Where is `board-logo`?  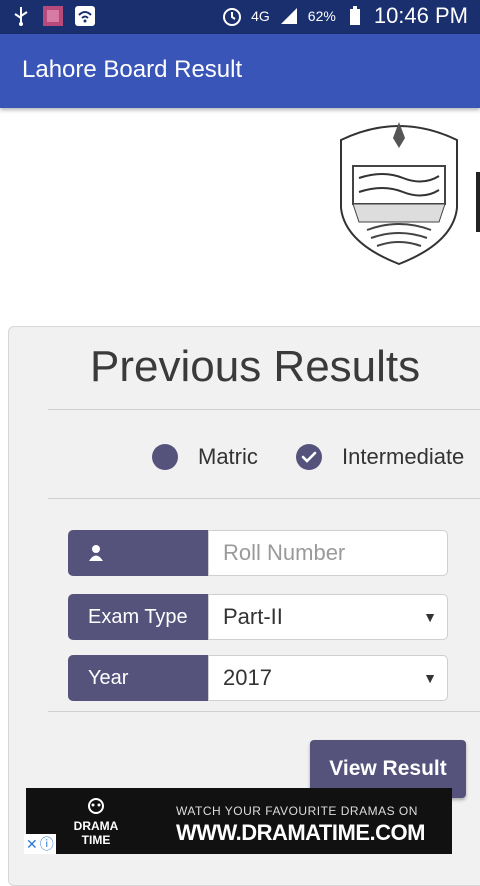
board-logo is located at coordinates (399, 192).